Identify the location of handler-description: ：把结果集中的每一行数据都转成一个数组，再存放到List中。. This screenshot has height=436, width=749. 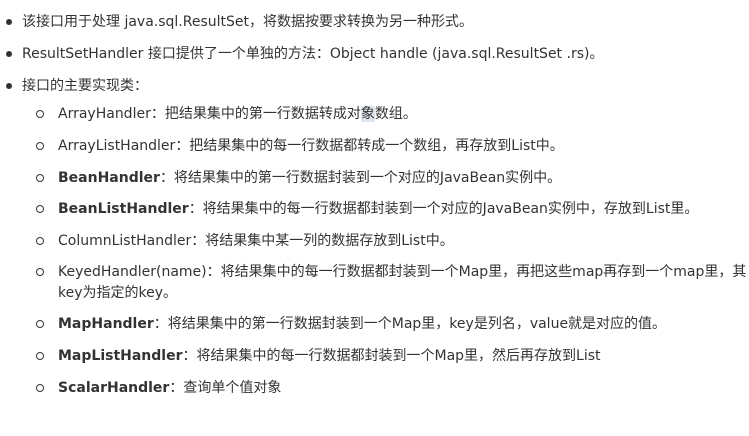
(369, 146).